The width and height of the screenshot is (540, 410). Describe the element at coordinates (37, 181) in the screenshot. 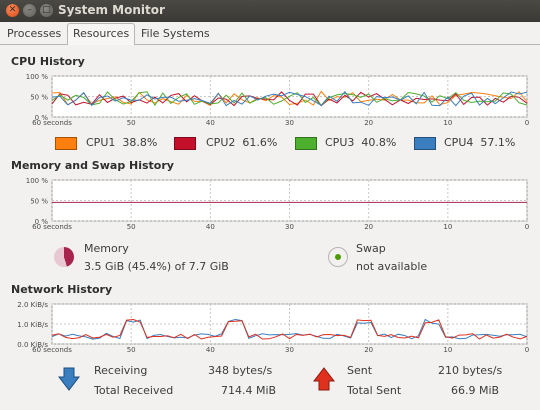

I see `memory-y-tick-label: 100 %` at that location.